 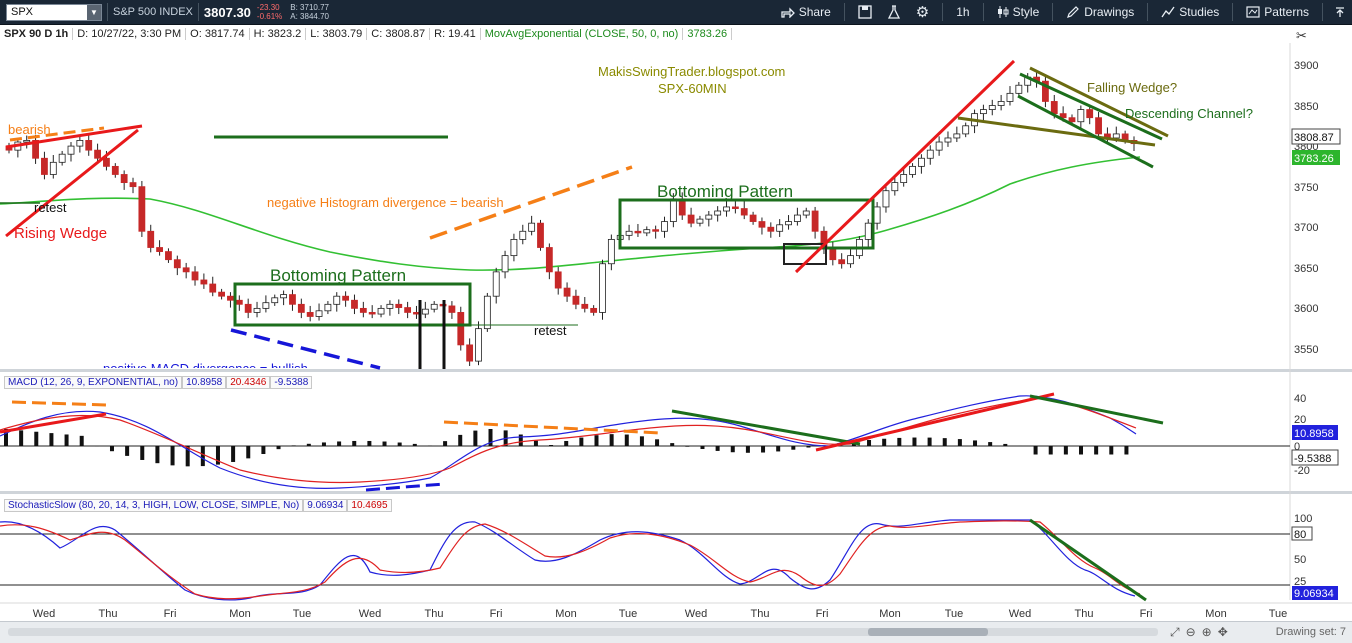 I want to click on macd-study-label: MACD (12, 26, 9, EXPONENTIAL, no), so click(x=93, y=382).